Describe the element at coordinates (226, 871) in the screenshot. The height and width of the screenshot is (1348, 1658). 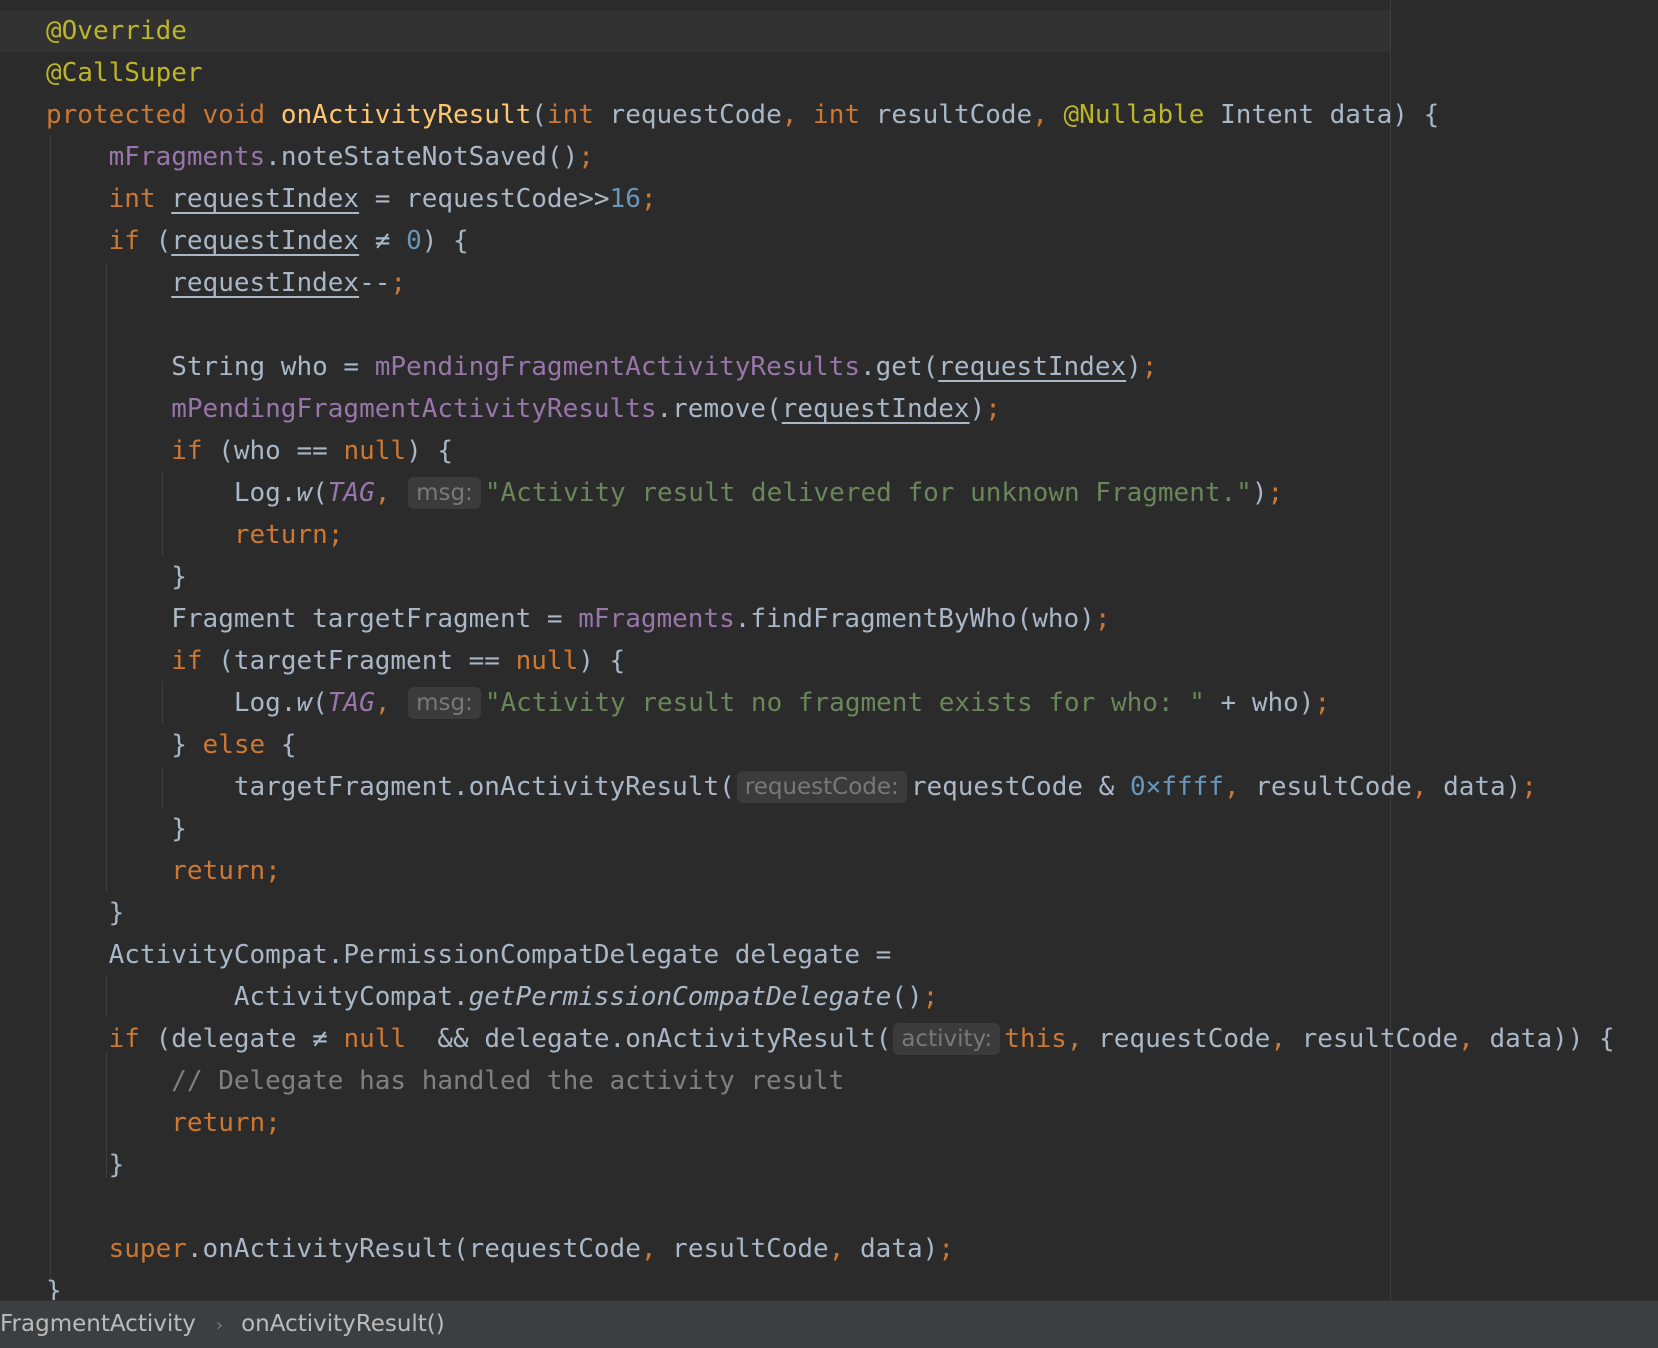
I see `code-token: return;` at that location.